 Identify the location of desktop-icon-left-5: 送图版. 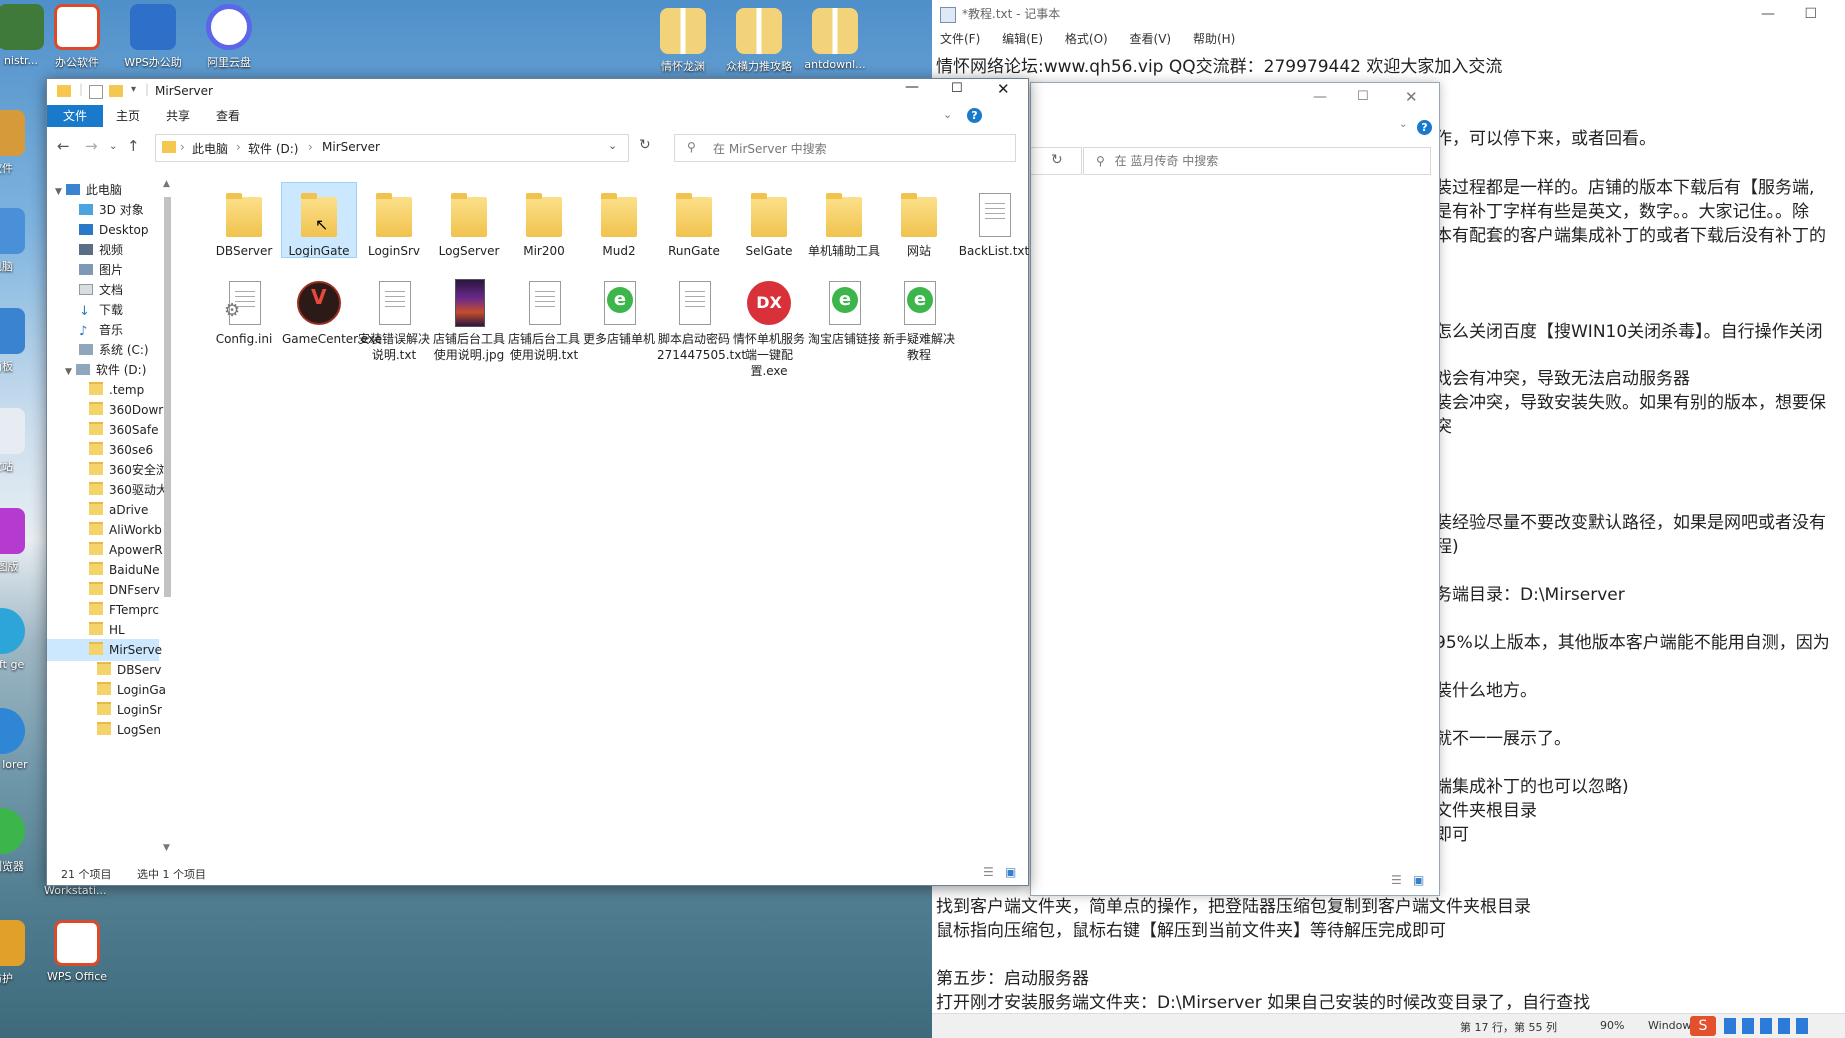
(16, 541).